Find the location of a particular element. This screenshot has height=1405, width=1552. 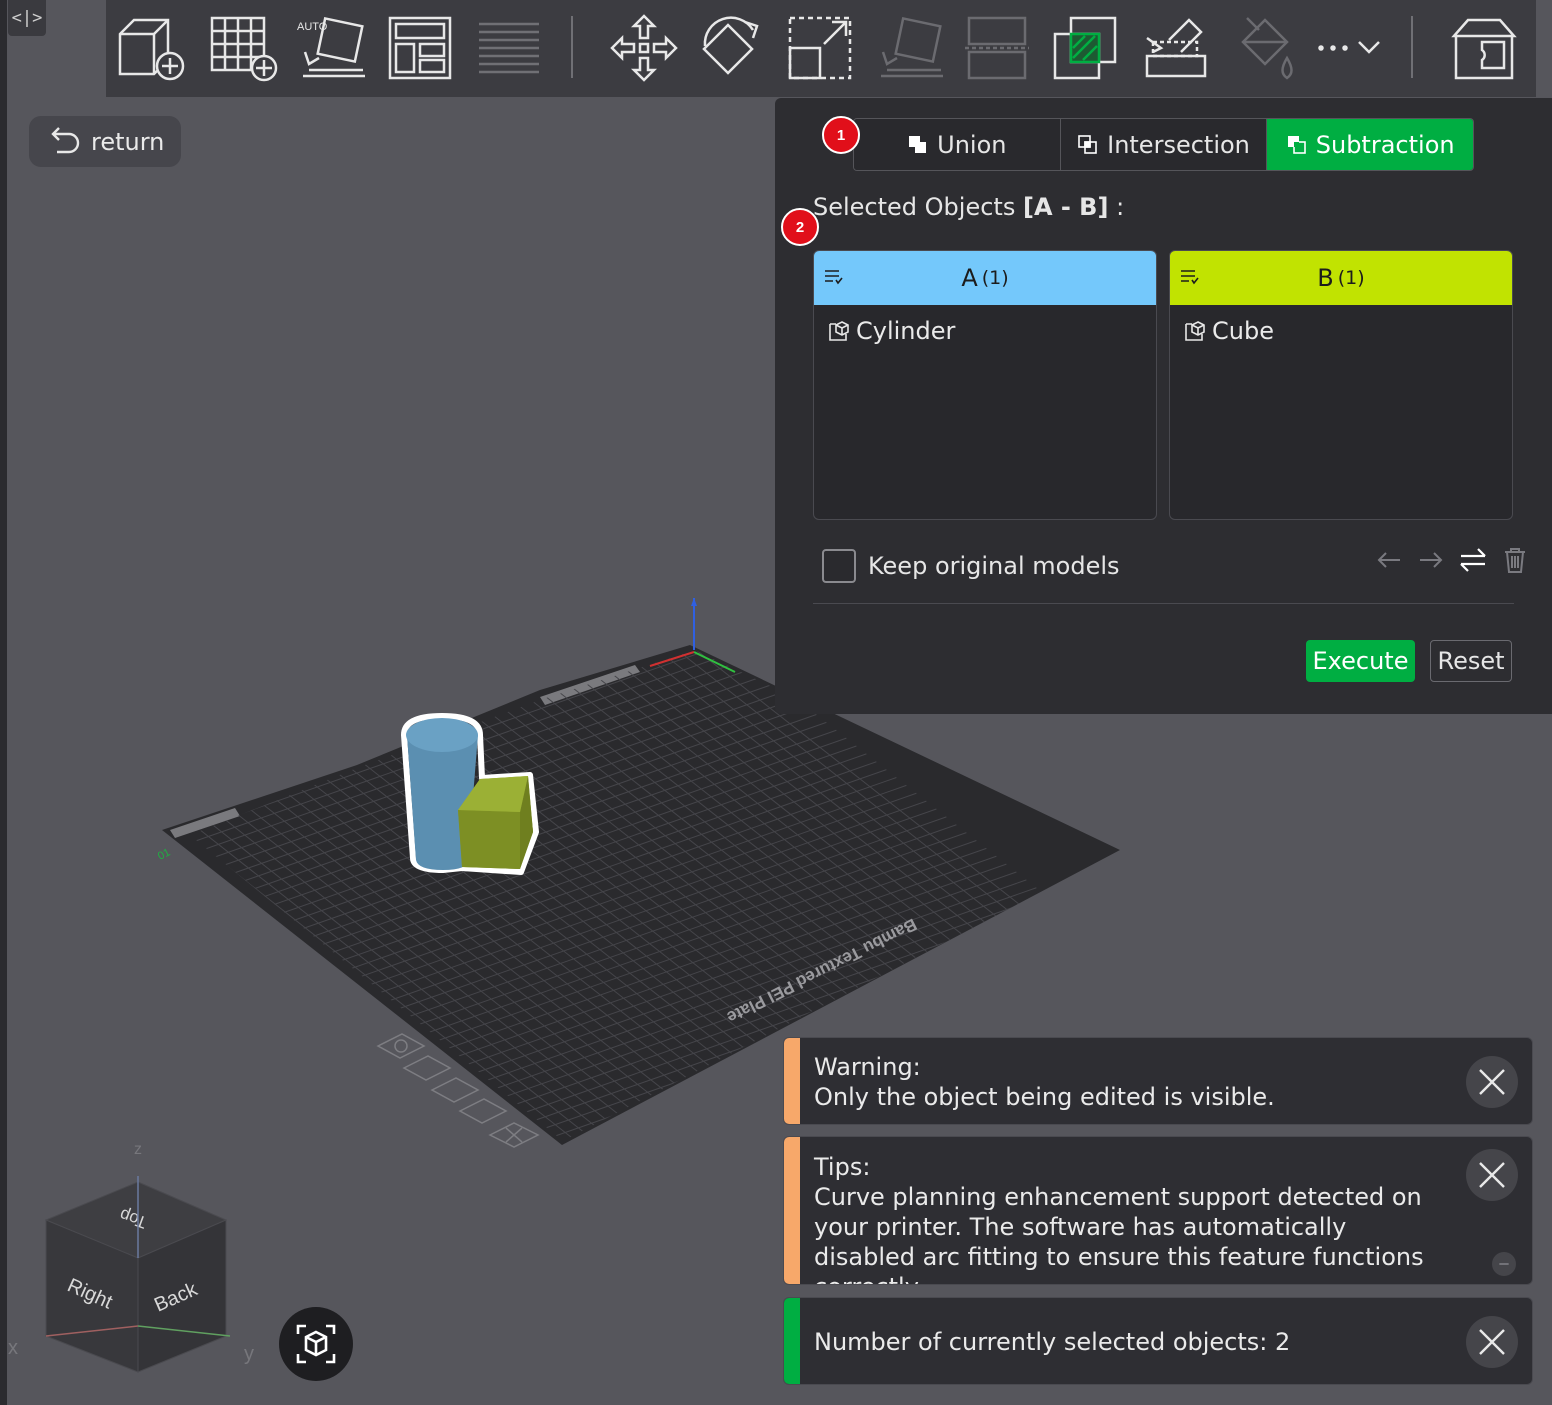

tab-union: Union is located at coordinates (957, 144).